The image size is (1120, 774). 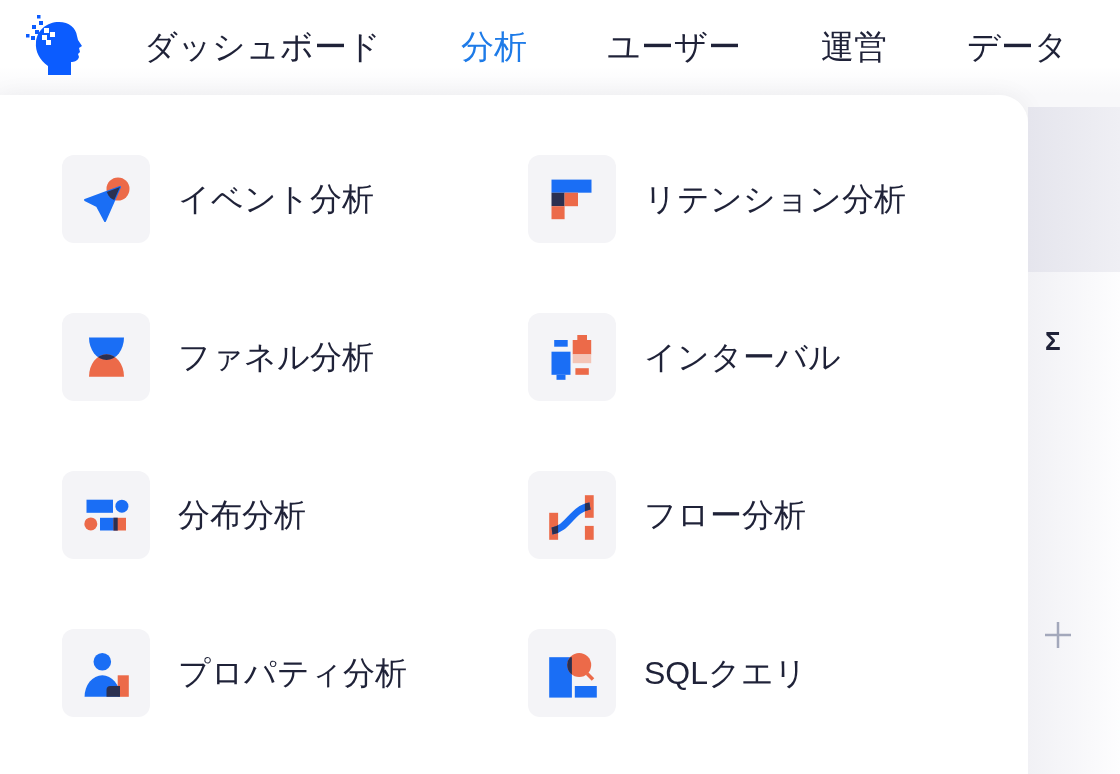 What do you see at coordinates (1017, 46) in the screenshot?
I see `nav-tab: データ` at bounding box center [1017, 46].